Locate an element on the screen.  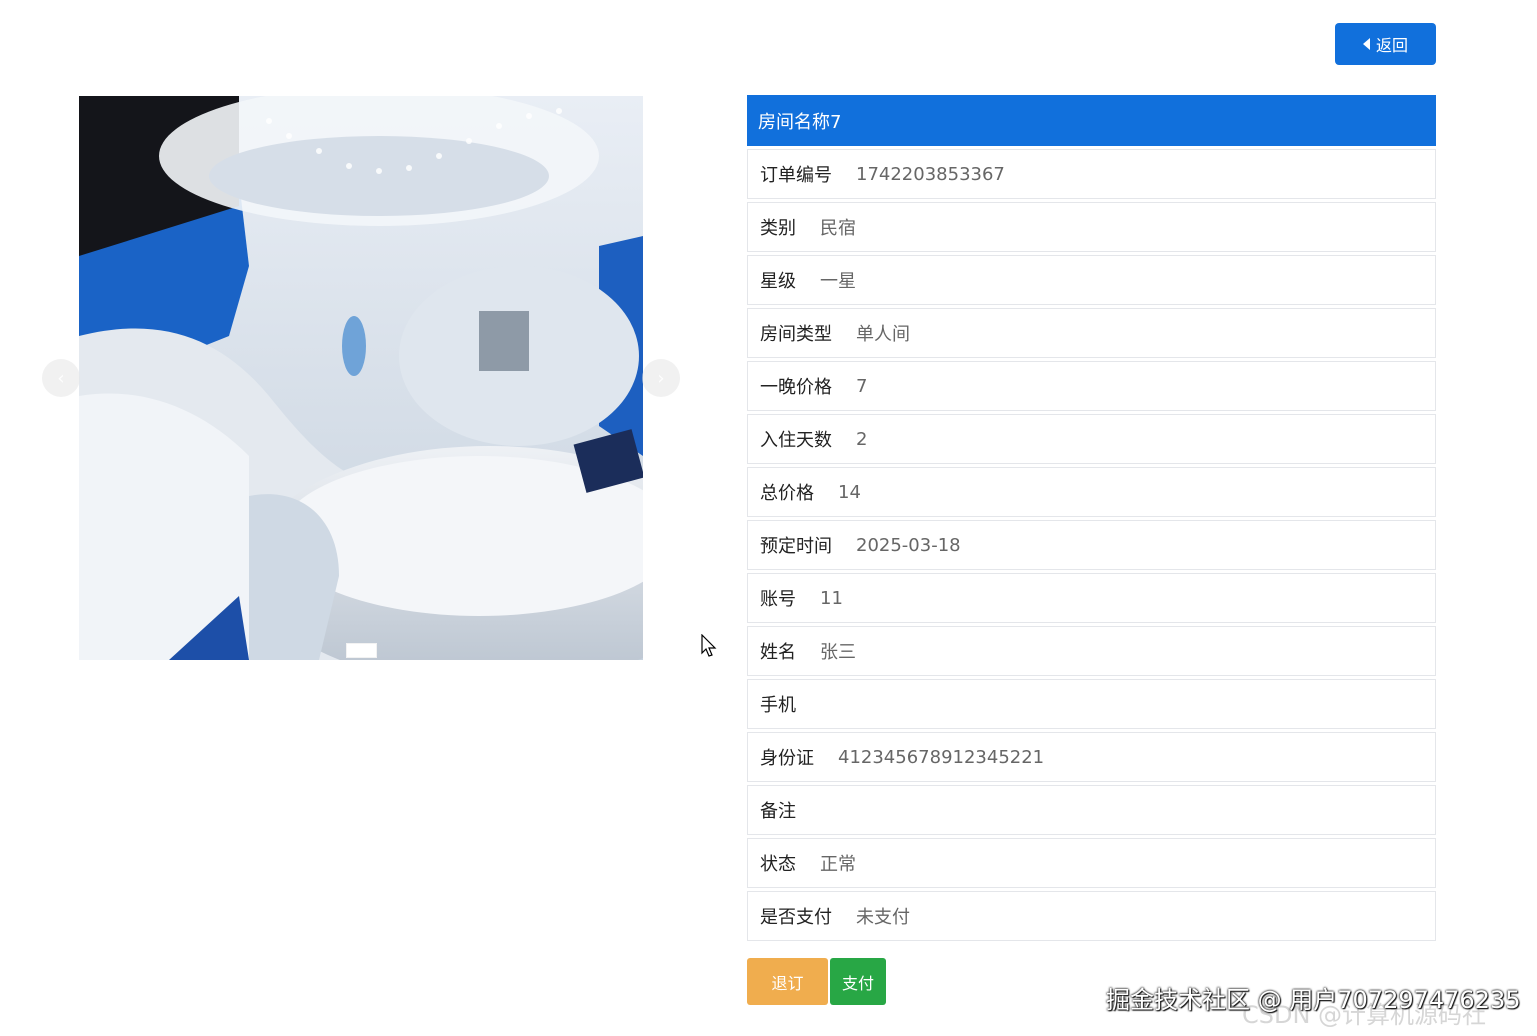
carousel-indicator is located at coordinates (361, 650).